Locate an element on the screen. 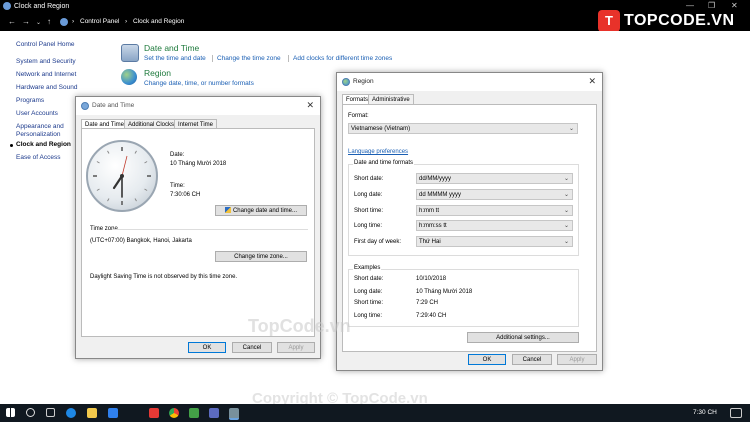 The image size is (750, 422). time-value: 7:30:06 CH is located at coordinates (185, 195).